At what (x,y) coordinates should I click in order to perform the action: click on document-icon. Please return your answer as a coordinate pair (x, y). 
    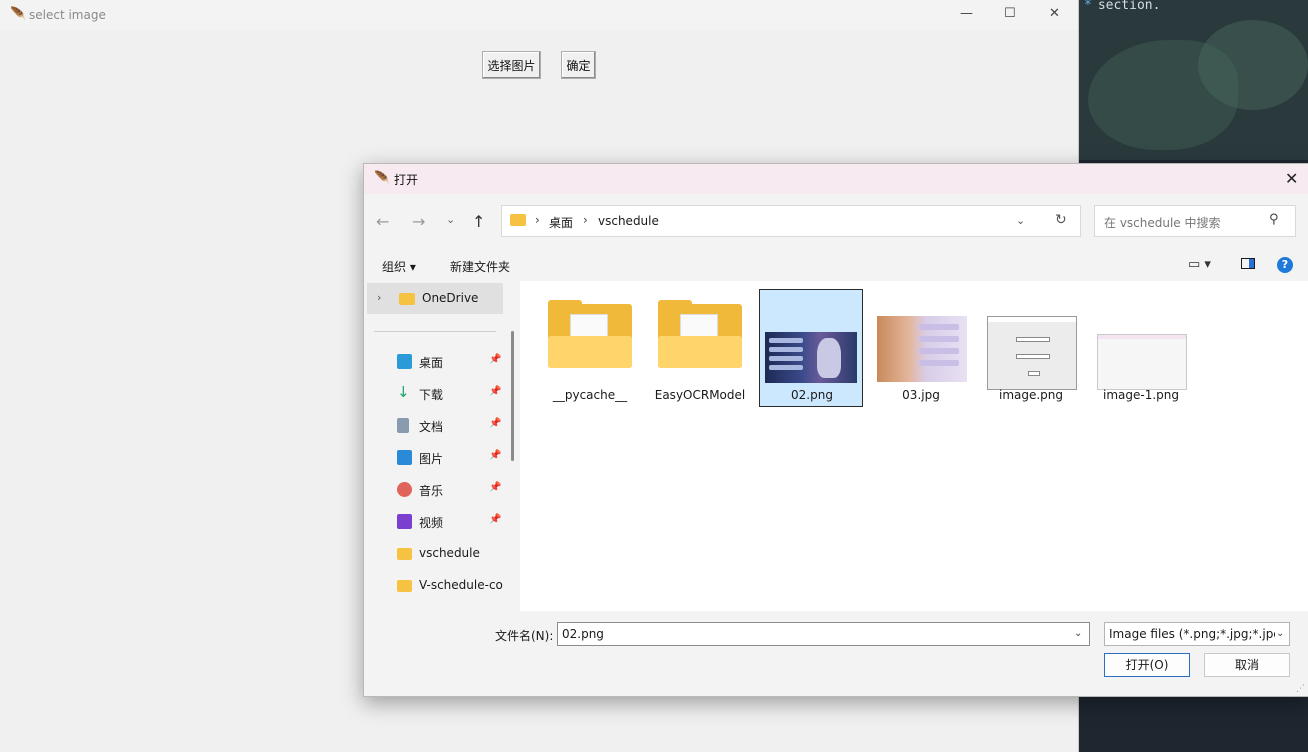
    Looking at the image, I should click on (403, 425).